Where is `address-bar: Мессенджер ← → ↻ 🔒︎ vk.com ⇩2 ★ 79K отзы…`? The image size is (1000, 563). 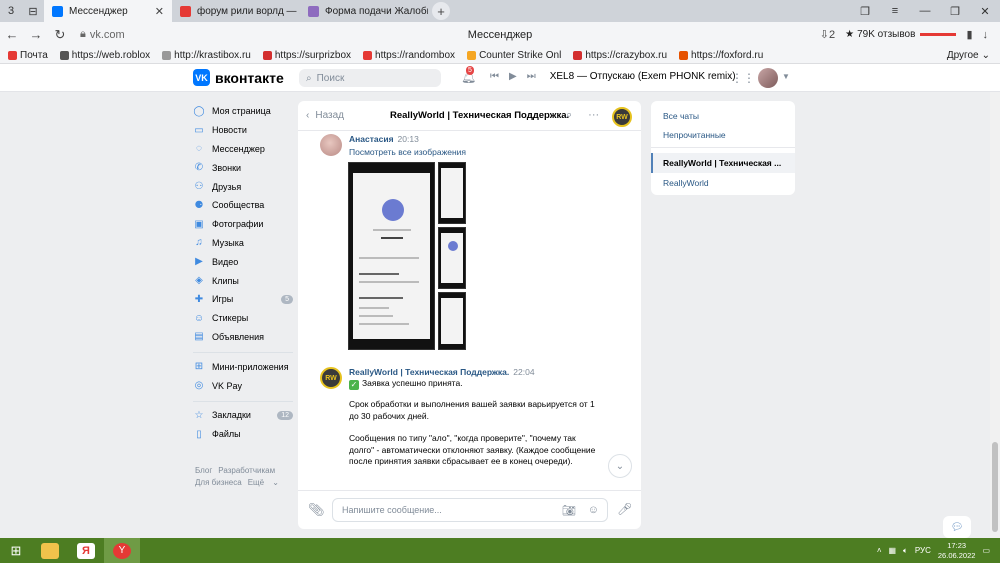 address-bar: Мессенджер ← → ↻ 🔒︎ vk.com ⇩2 ★ 79K отзы… is located at coordinates (500, 34).